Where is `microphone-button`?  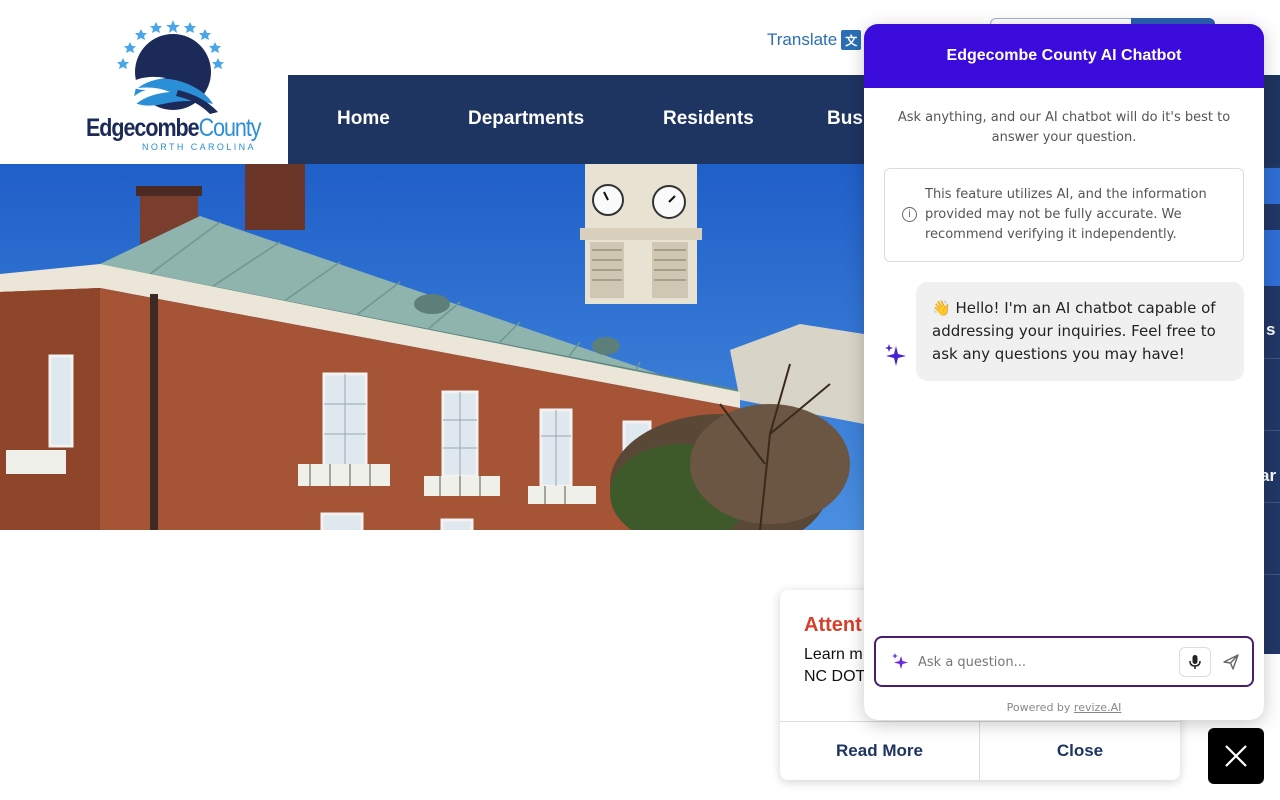
microphone-button is located at coordinates (1195, 662).